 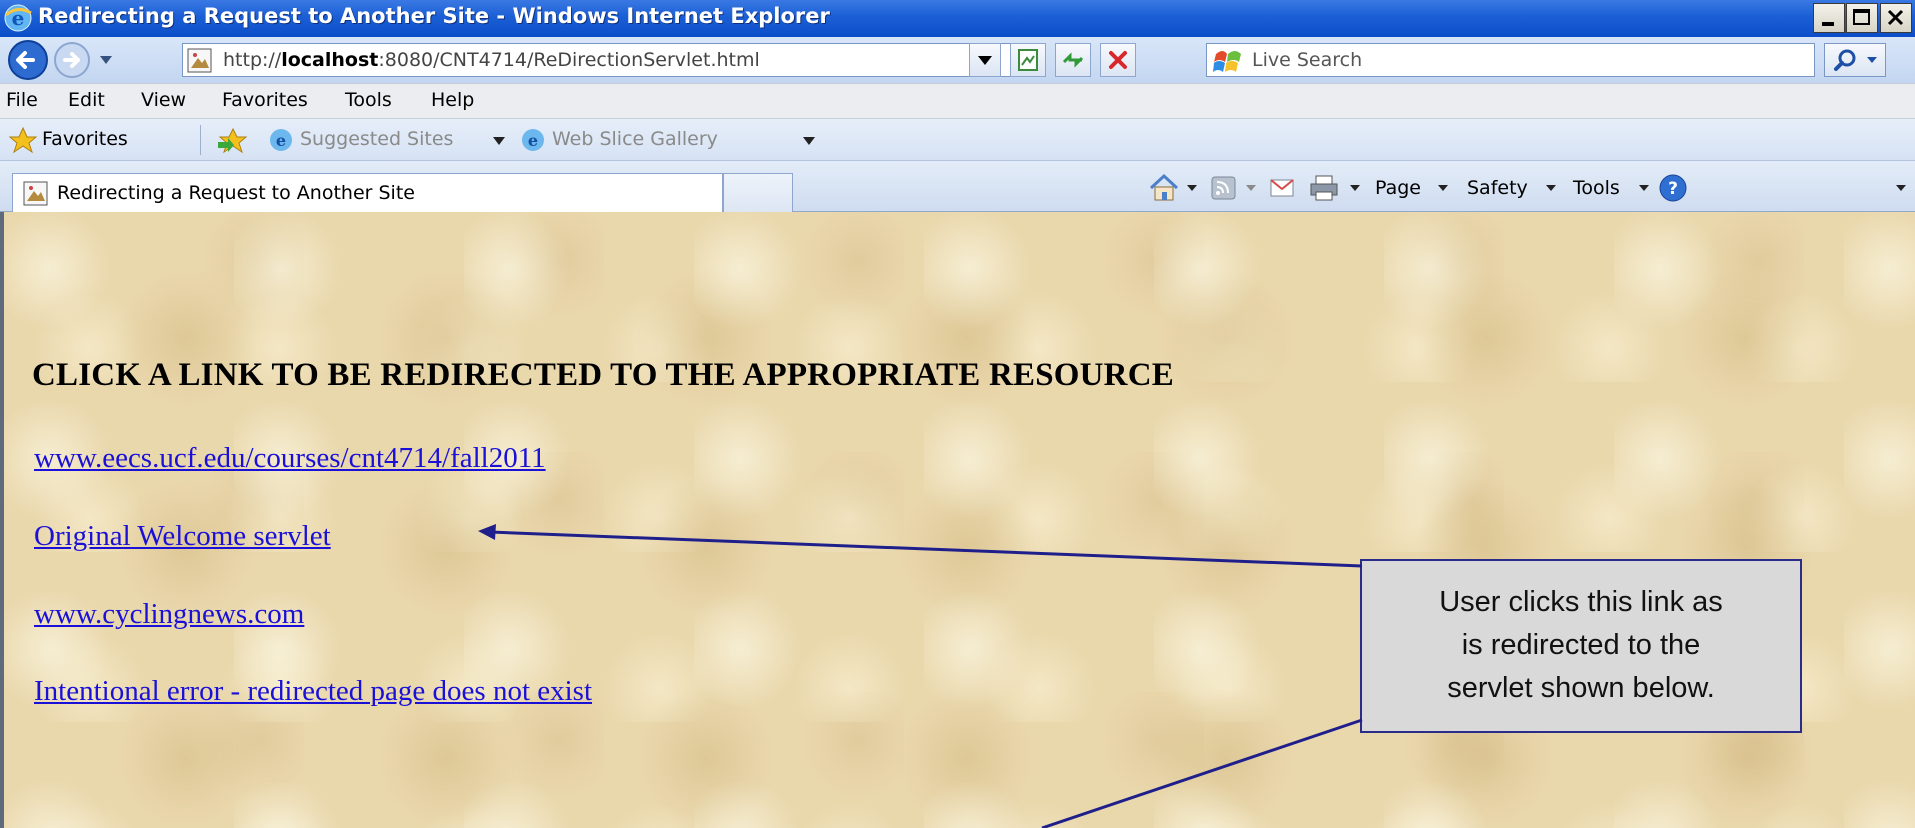 I want to click on arrowhead-icon, so click(x=487, y=532).